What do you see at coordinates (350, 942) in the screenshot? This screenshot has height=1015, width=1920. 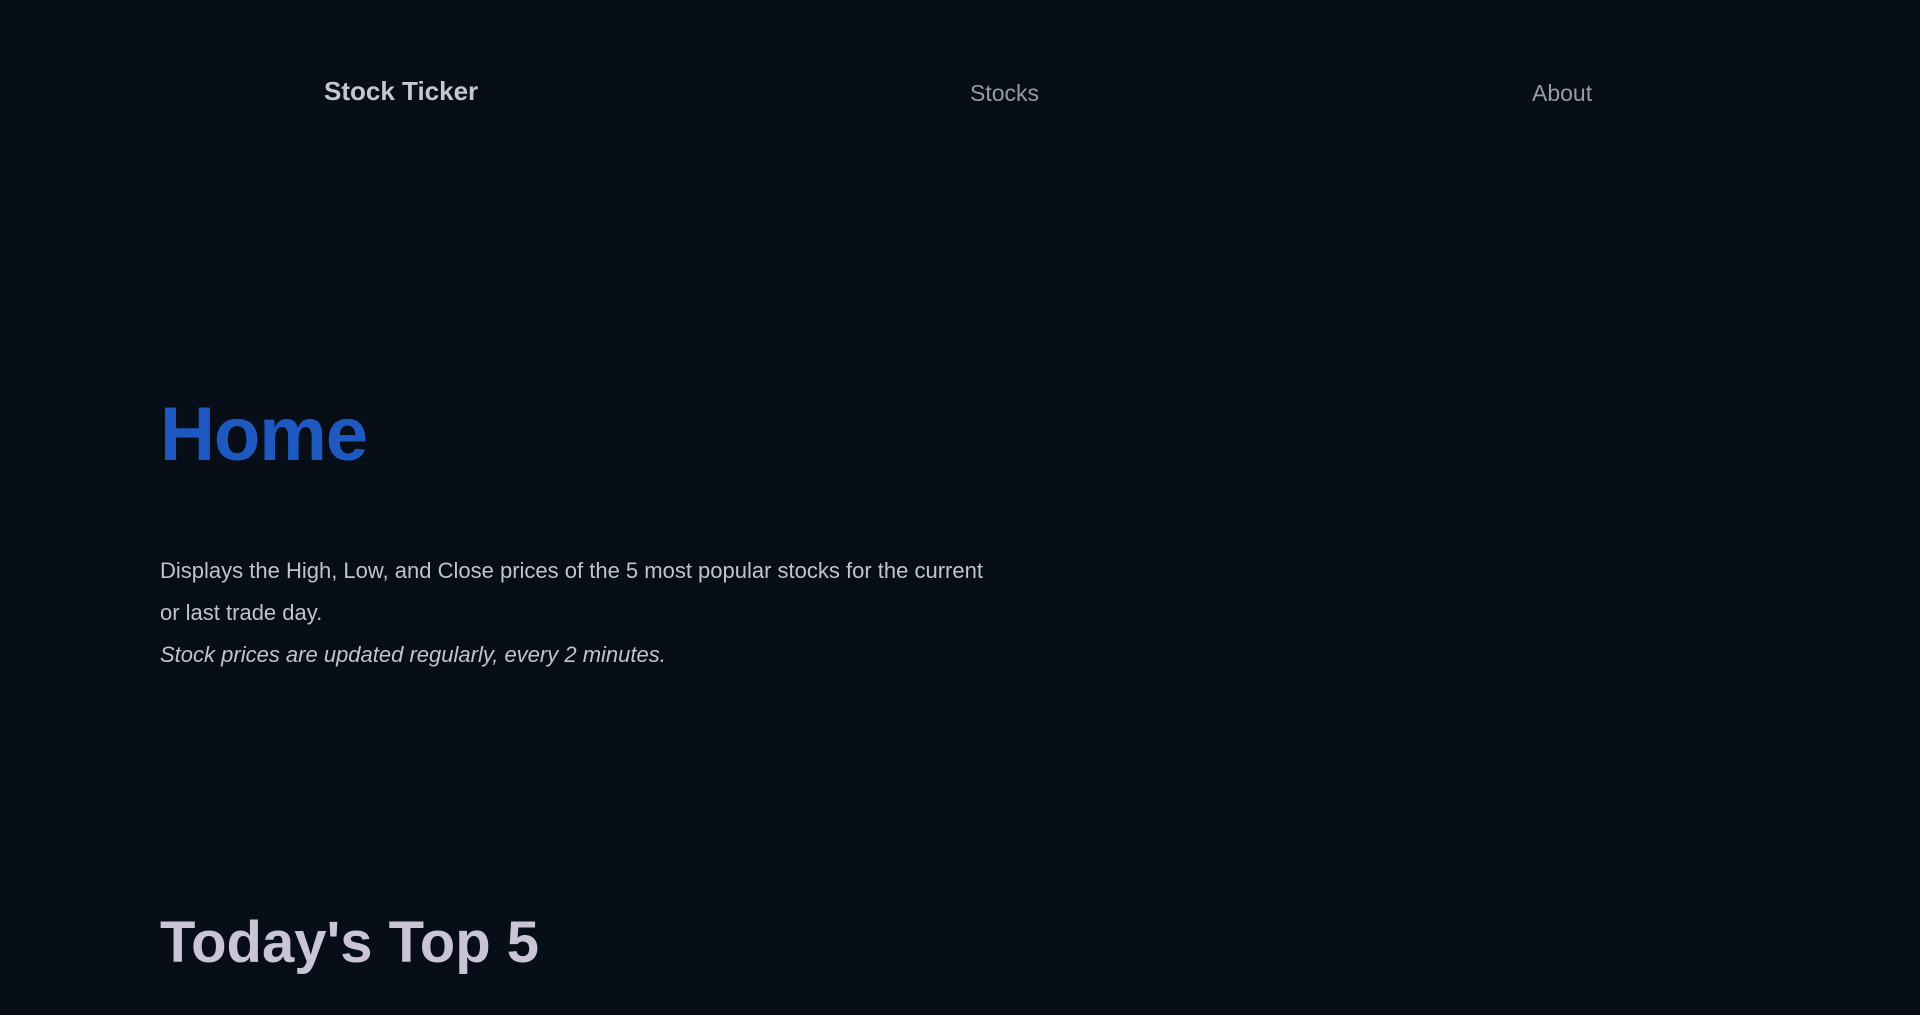 I see `section-title-top-5: Today's Top 5` at bounding box center [350, 942].